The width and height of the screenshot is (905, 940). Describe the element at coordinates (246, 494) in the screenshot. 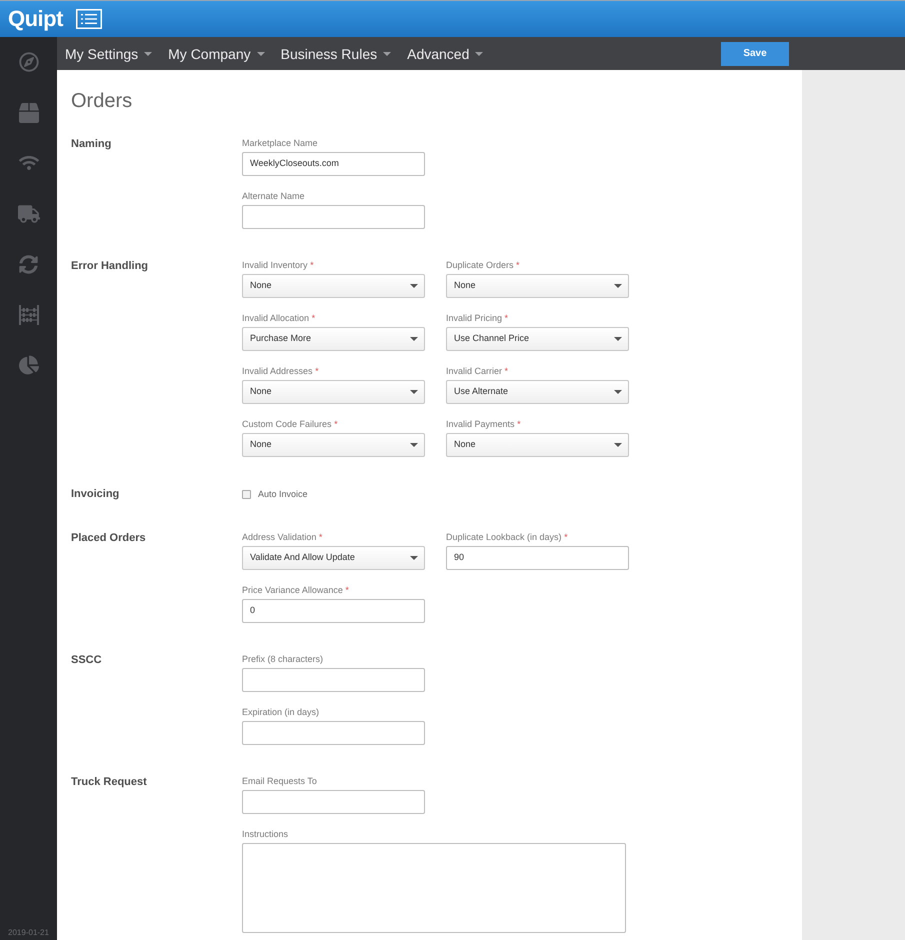

I see `checkbox` at that location.